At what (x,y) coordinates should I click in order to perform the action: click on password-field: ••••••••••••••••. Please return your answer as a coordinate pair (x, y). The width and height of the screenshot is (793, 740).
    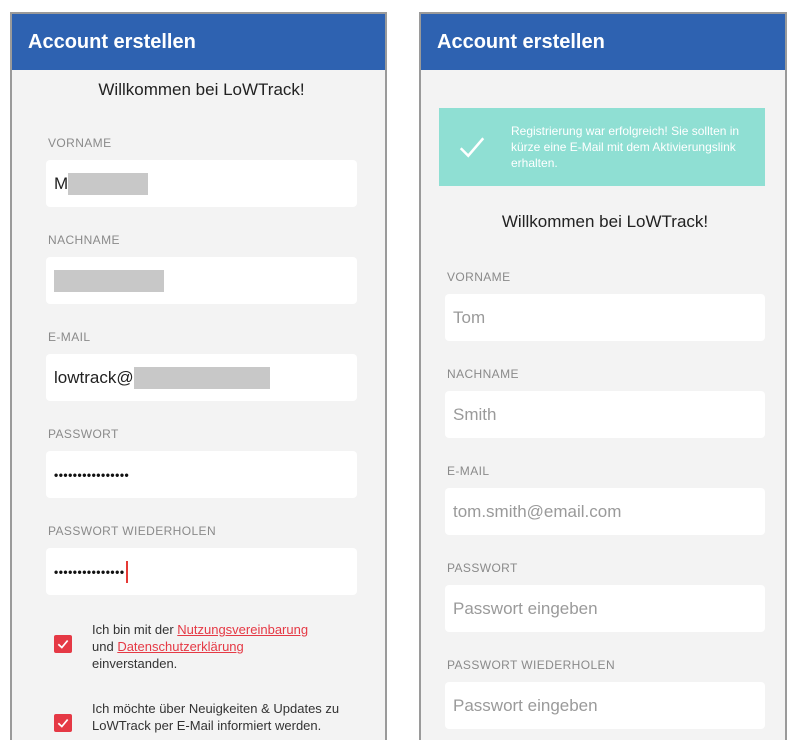
    Looking at the image, I should click on (201, 474).